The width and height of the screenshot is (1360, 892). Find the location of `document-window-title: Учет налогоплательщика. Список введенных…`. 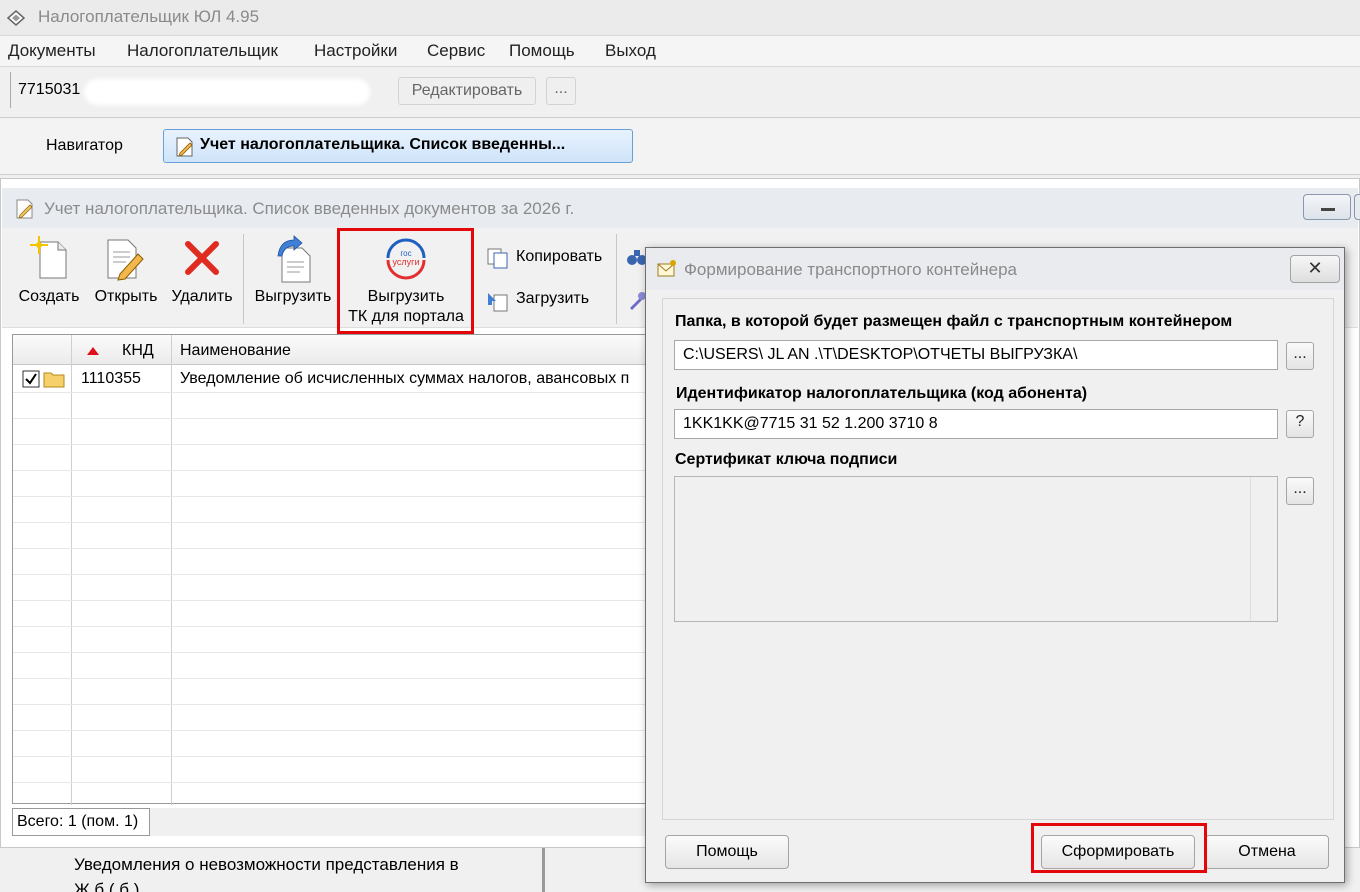

document-window-title: Учет налогоплательщика. Список введенных… is located at coordinates (309, 208).